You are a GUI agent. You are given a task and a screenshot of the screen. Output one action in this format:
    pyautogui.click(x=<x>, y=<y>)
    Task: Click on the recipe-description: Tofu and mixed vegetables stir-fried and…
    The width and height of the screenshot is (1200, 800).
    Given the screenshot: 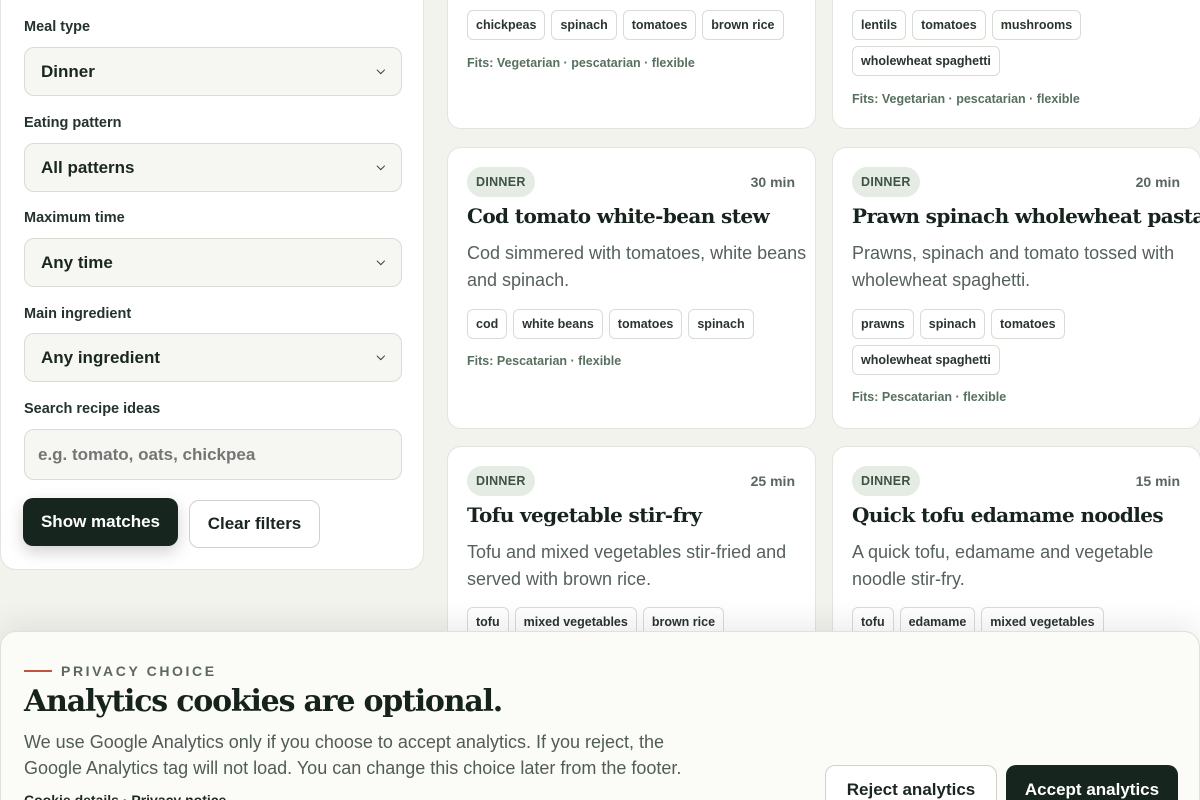 What is the action you would take?
    pyautogui.click(x=627, y=565)
    